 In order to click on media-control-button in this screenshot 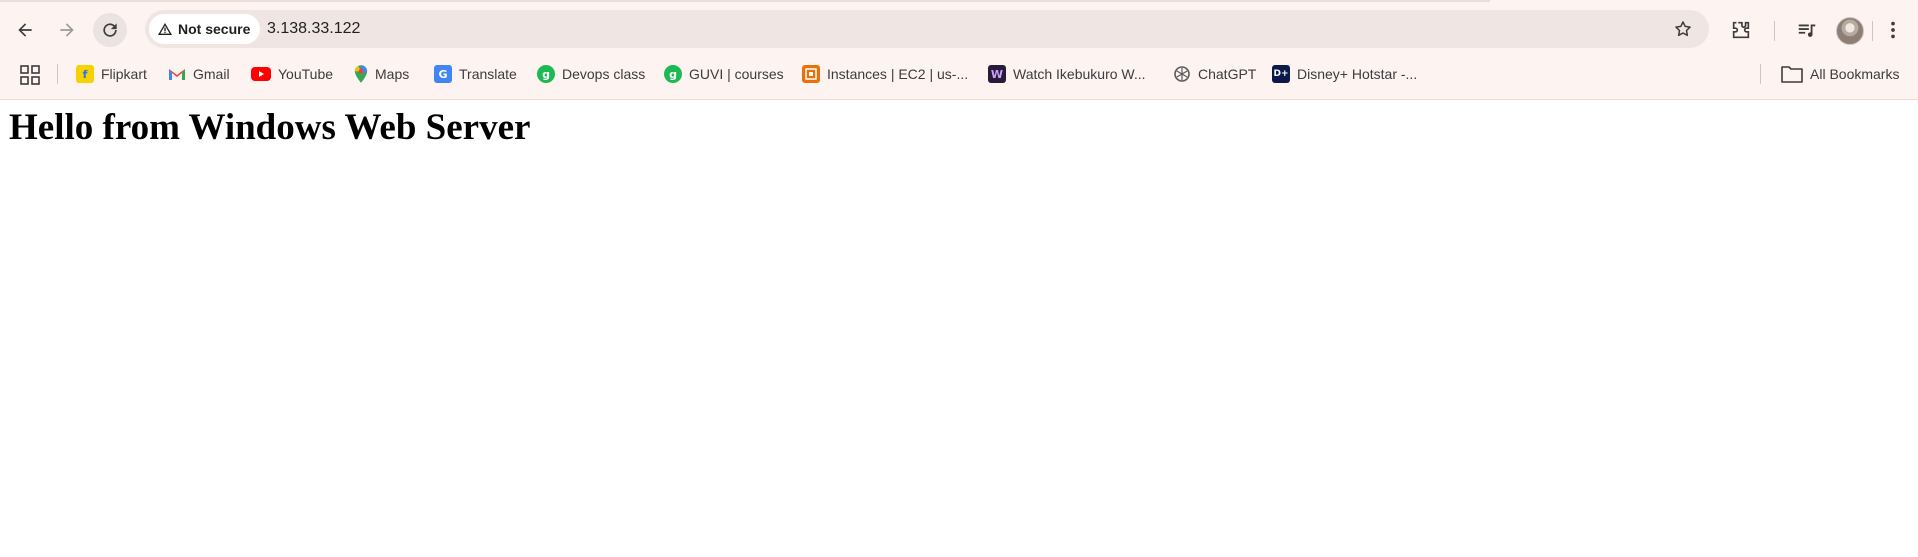, I will do `click(1807, 30)`.